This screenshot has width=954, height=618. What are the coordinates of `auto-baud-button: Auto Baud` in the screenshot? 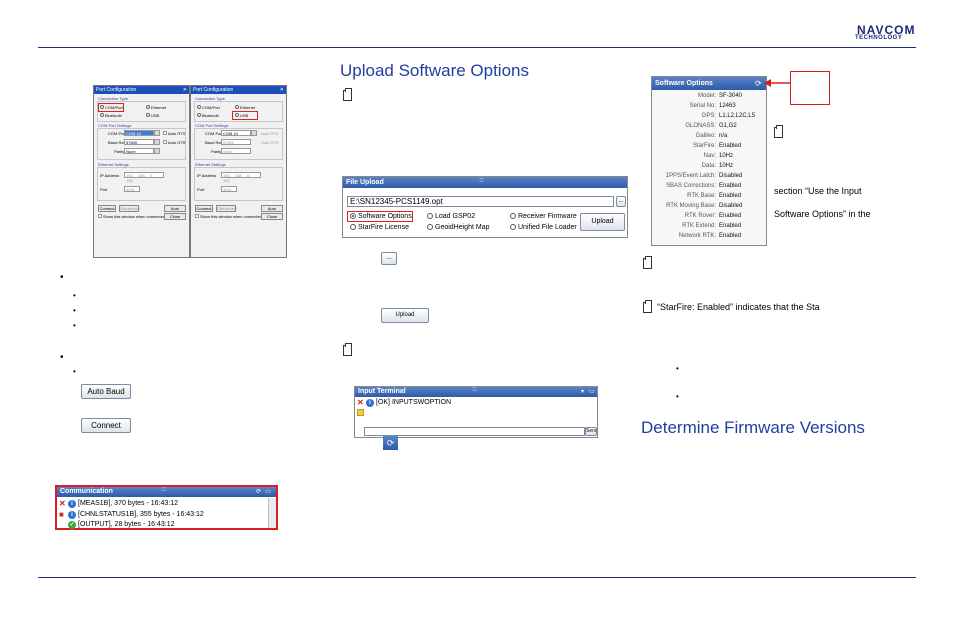 It's located at (106, 391).